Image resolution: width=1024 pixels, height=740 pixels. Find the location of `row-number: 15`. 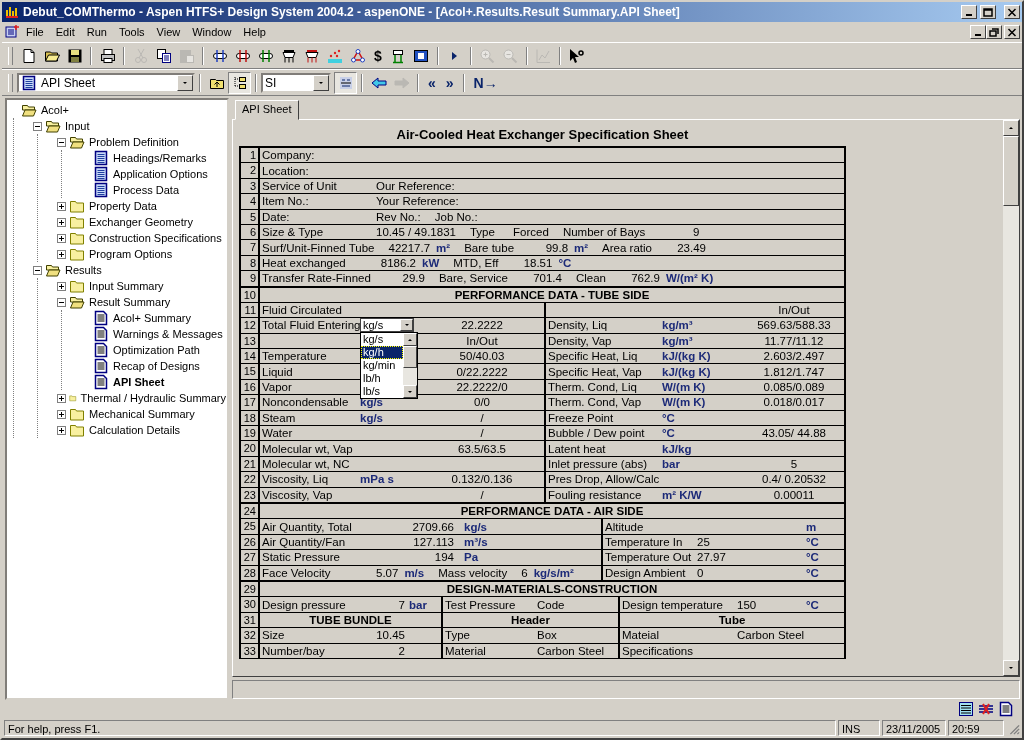

row-number: 15 is located at coordinates (250, 371).